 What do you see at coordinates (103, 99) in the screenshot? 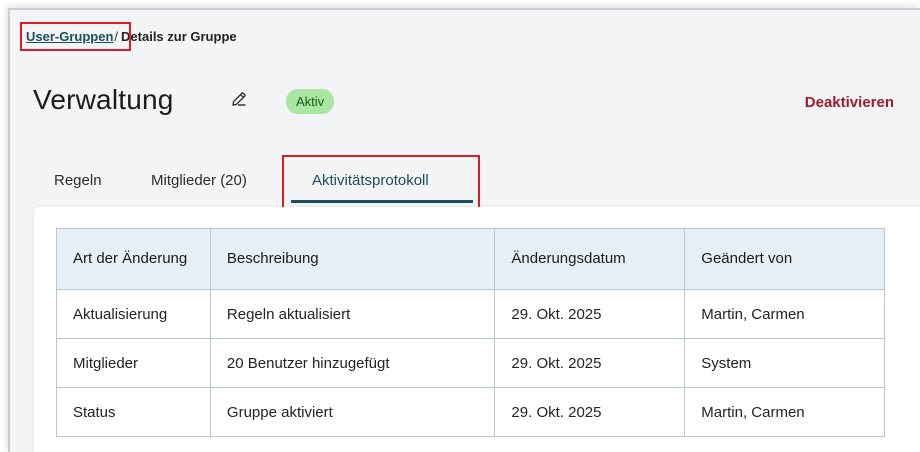
I see `page-title: Verwaltung` at bounding box center [103, 99].